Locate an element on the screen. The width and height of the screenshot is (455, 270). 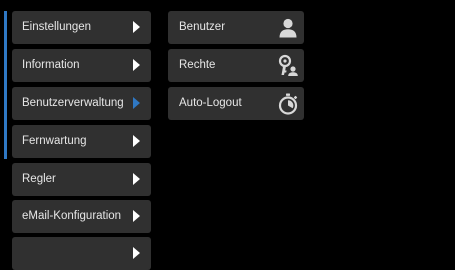
menu-item-information: Information is located at coordinates (81, 65).